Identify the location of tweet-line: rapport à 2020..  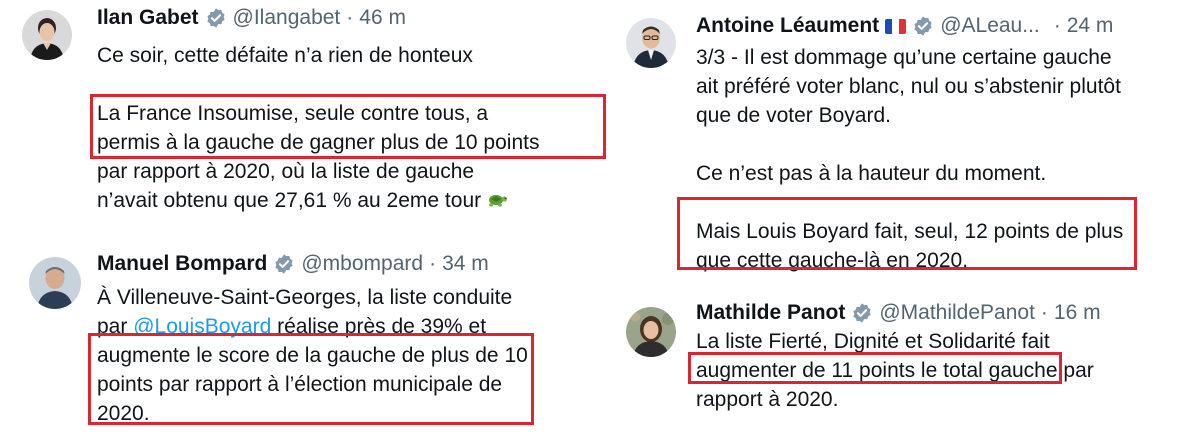
(767, 399).